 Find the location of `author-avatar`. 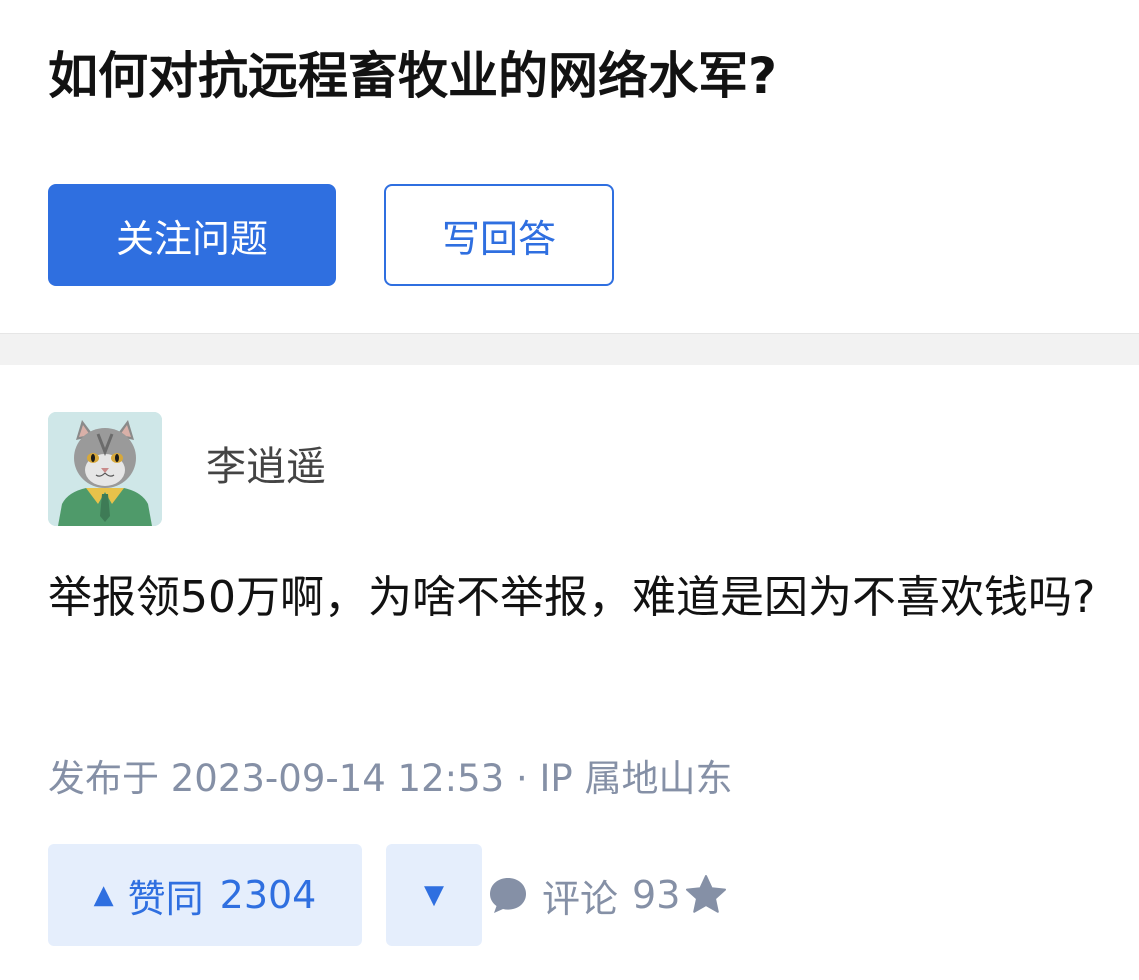

author-avatar is located at coordinates (105, 469).